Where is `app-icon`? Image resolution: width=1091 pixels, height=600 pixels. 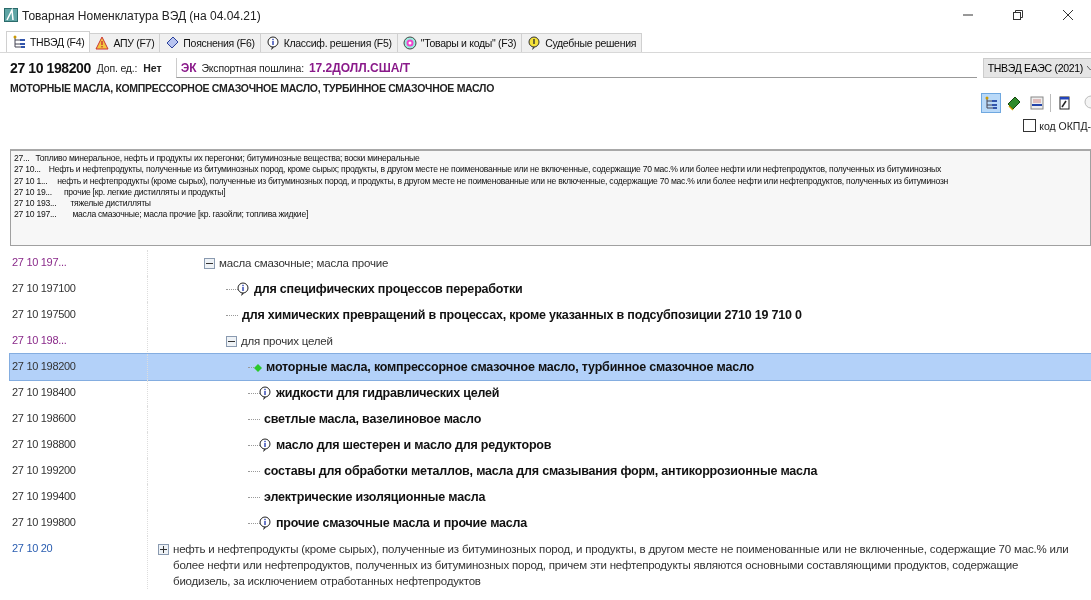
app-icon is located at coordinates (11, 15).